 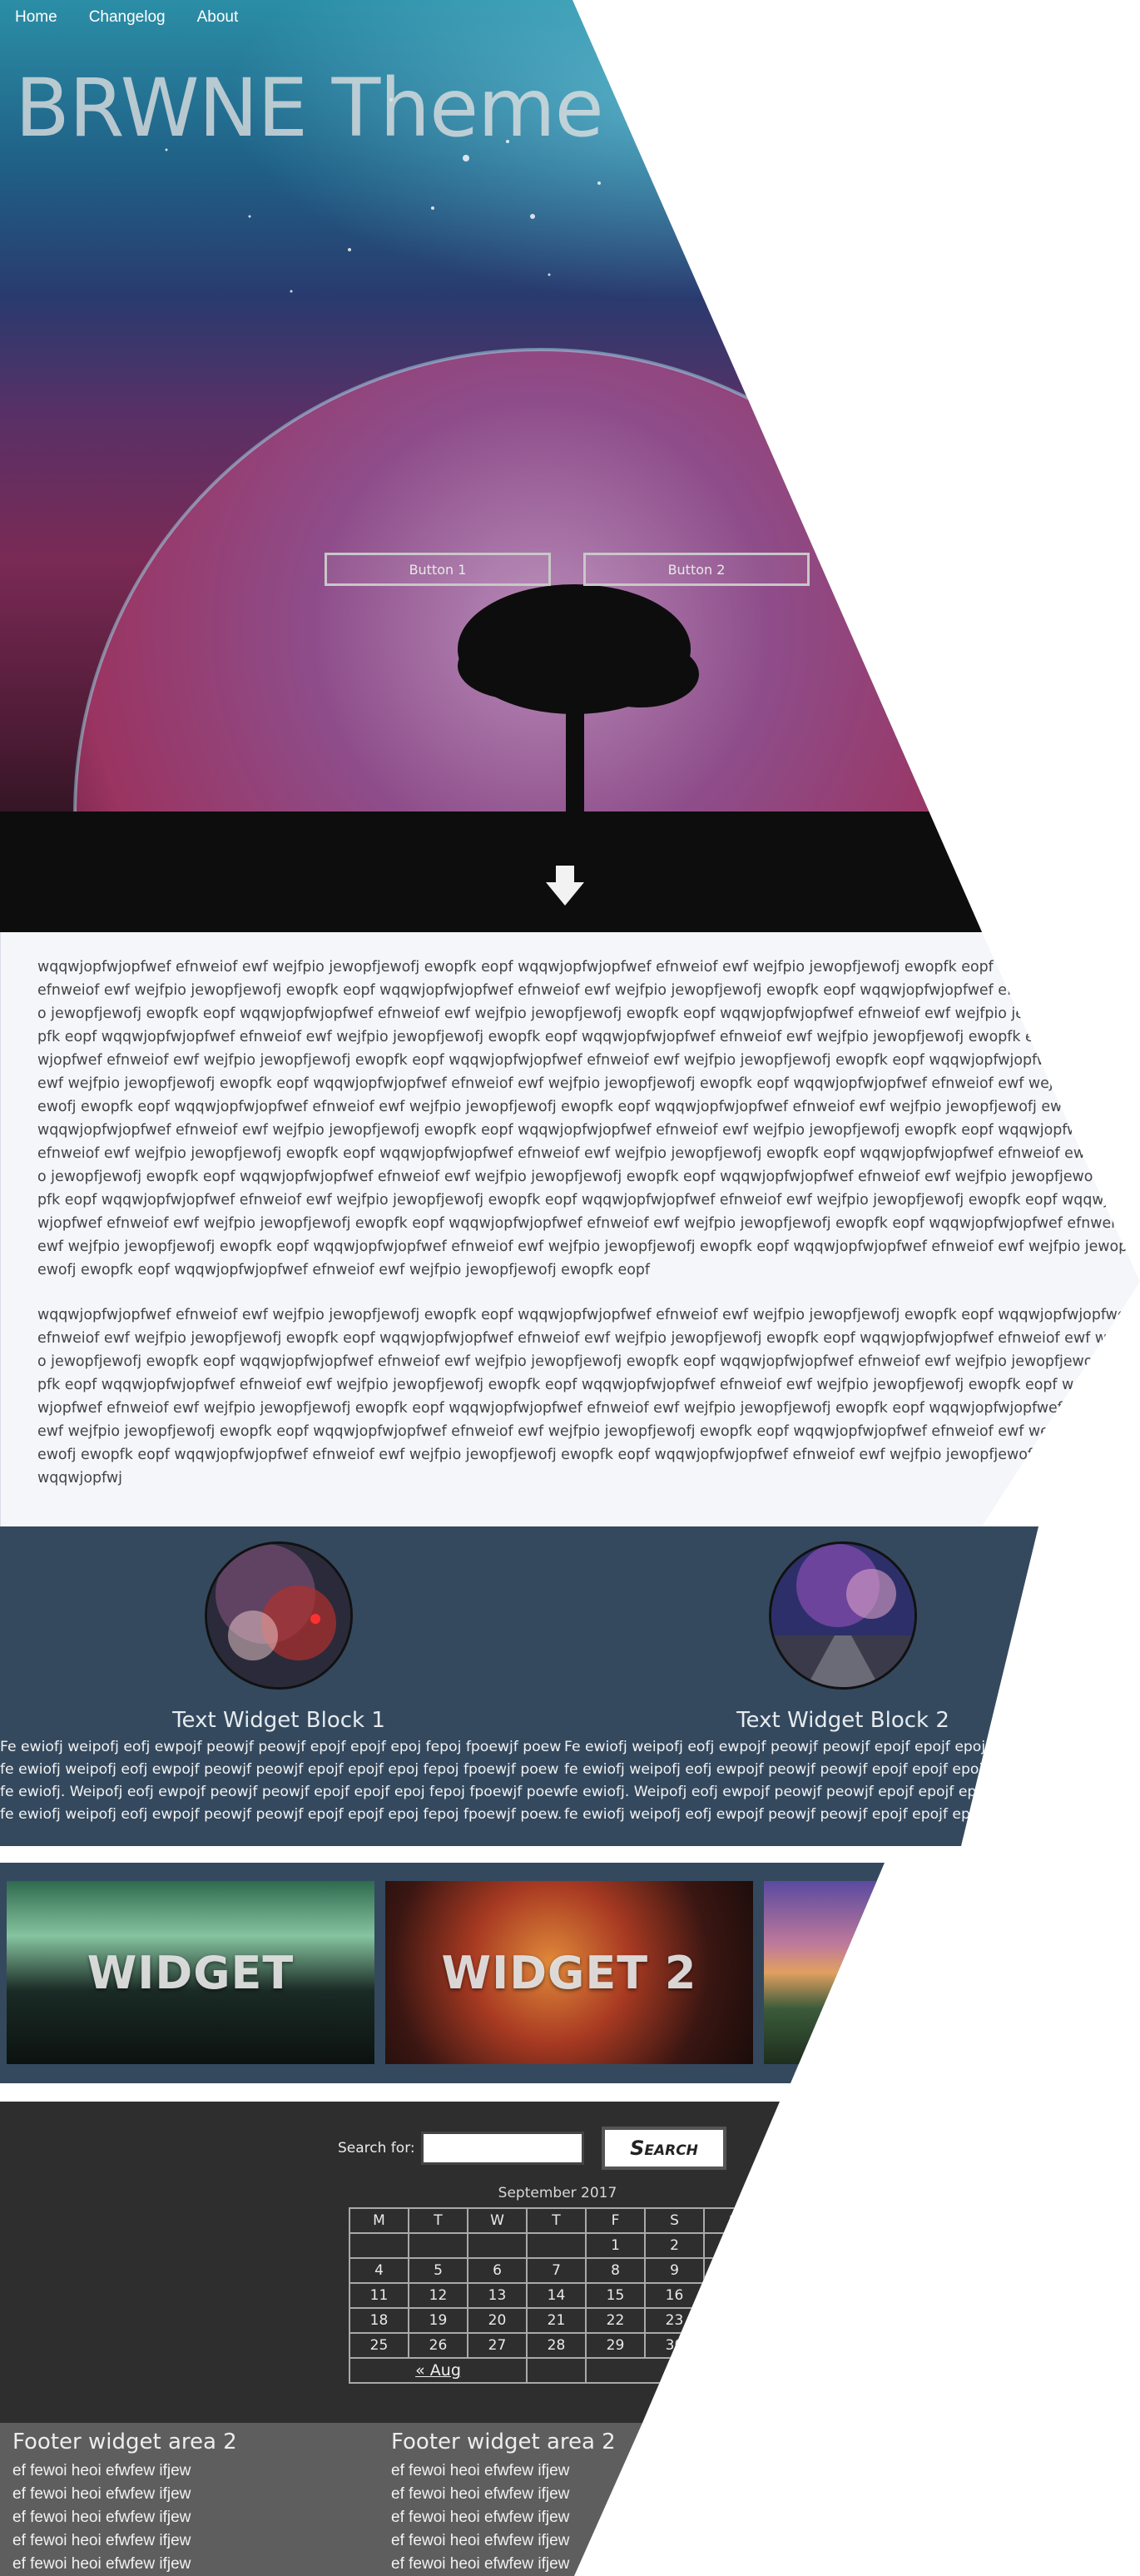 I want to click on calendar-prev-cell: « Aug, so click(x=438, y=2370).